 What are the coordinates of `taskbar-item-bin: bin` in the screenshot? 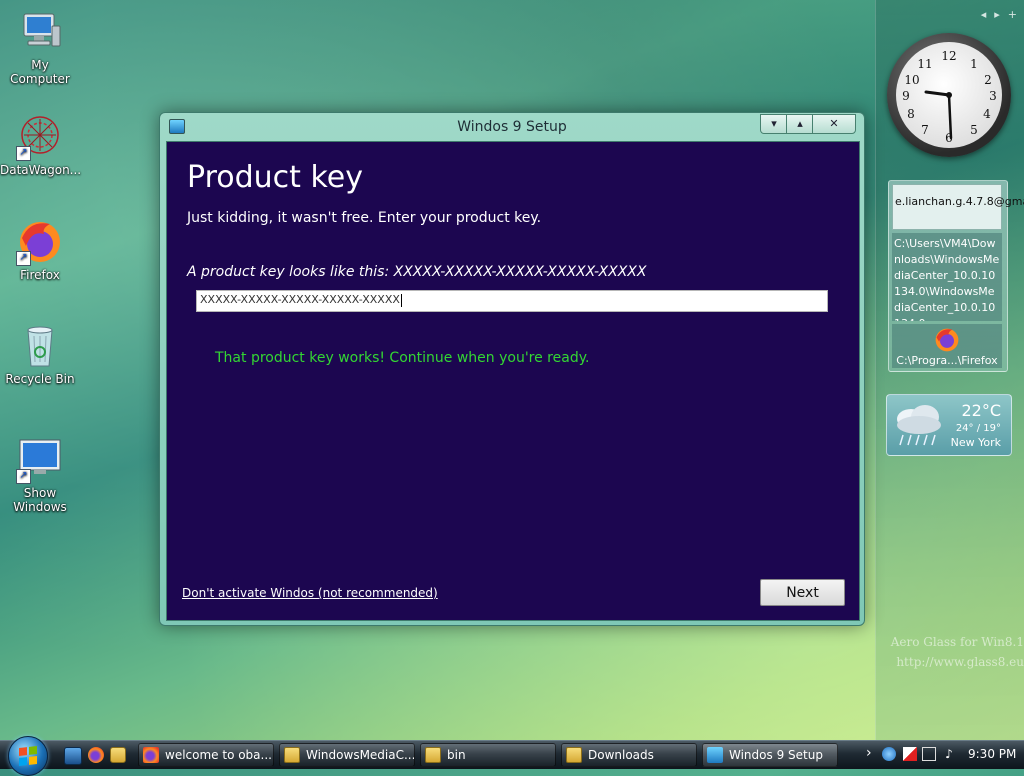 It's located at (488, 755).